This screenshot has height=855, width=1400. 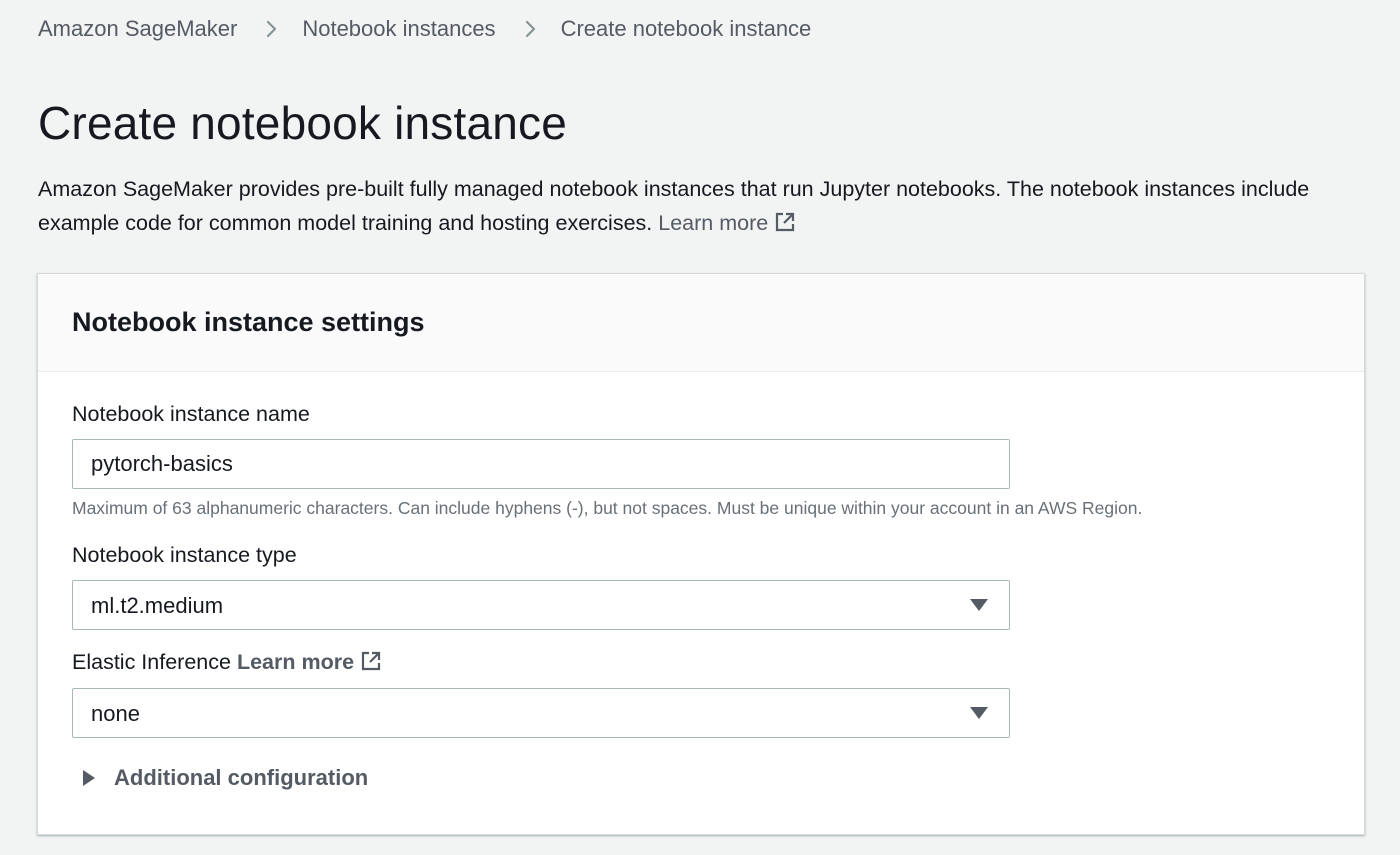 I want to click on notebook-name-label: Notebook instance name, so click(x=191, y=414).